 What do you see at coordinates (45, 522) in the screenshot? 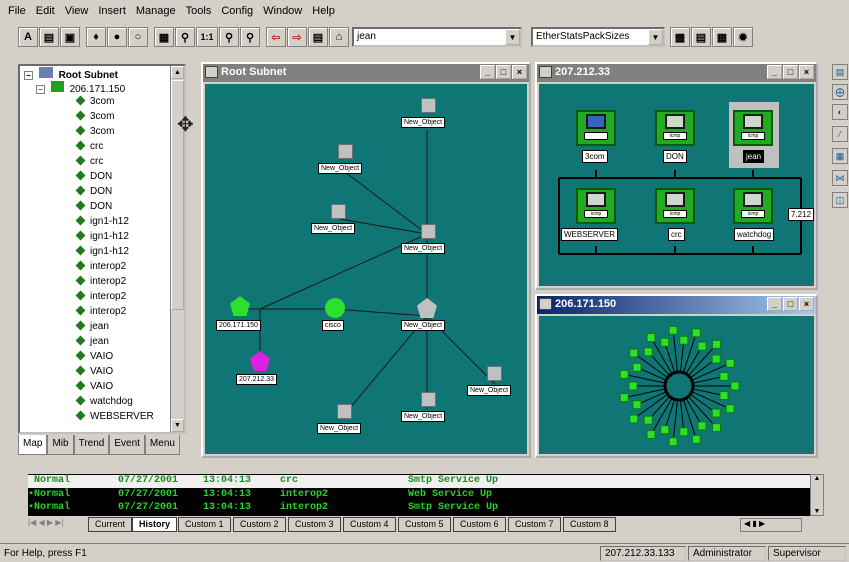
I see `tab-first-icon: |◀ ◀ ▶ ▶|` at bounding box center [45, 522].